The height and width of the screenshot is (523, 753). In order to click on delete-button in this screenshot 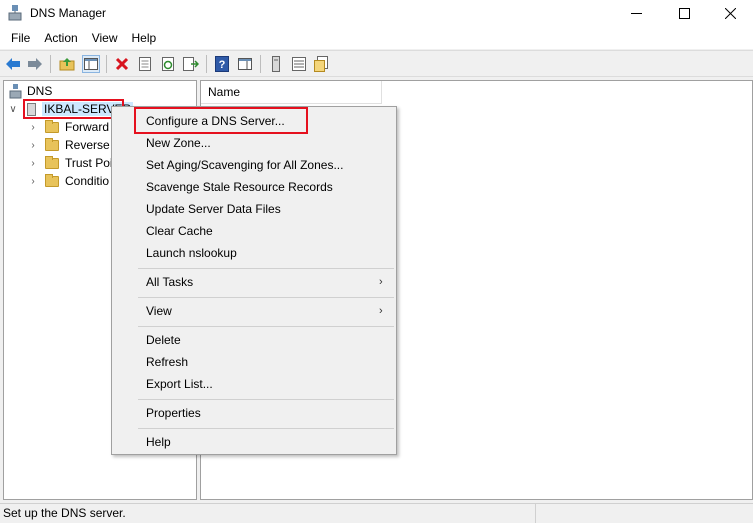, I will do `click(122, 64)`.